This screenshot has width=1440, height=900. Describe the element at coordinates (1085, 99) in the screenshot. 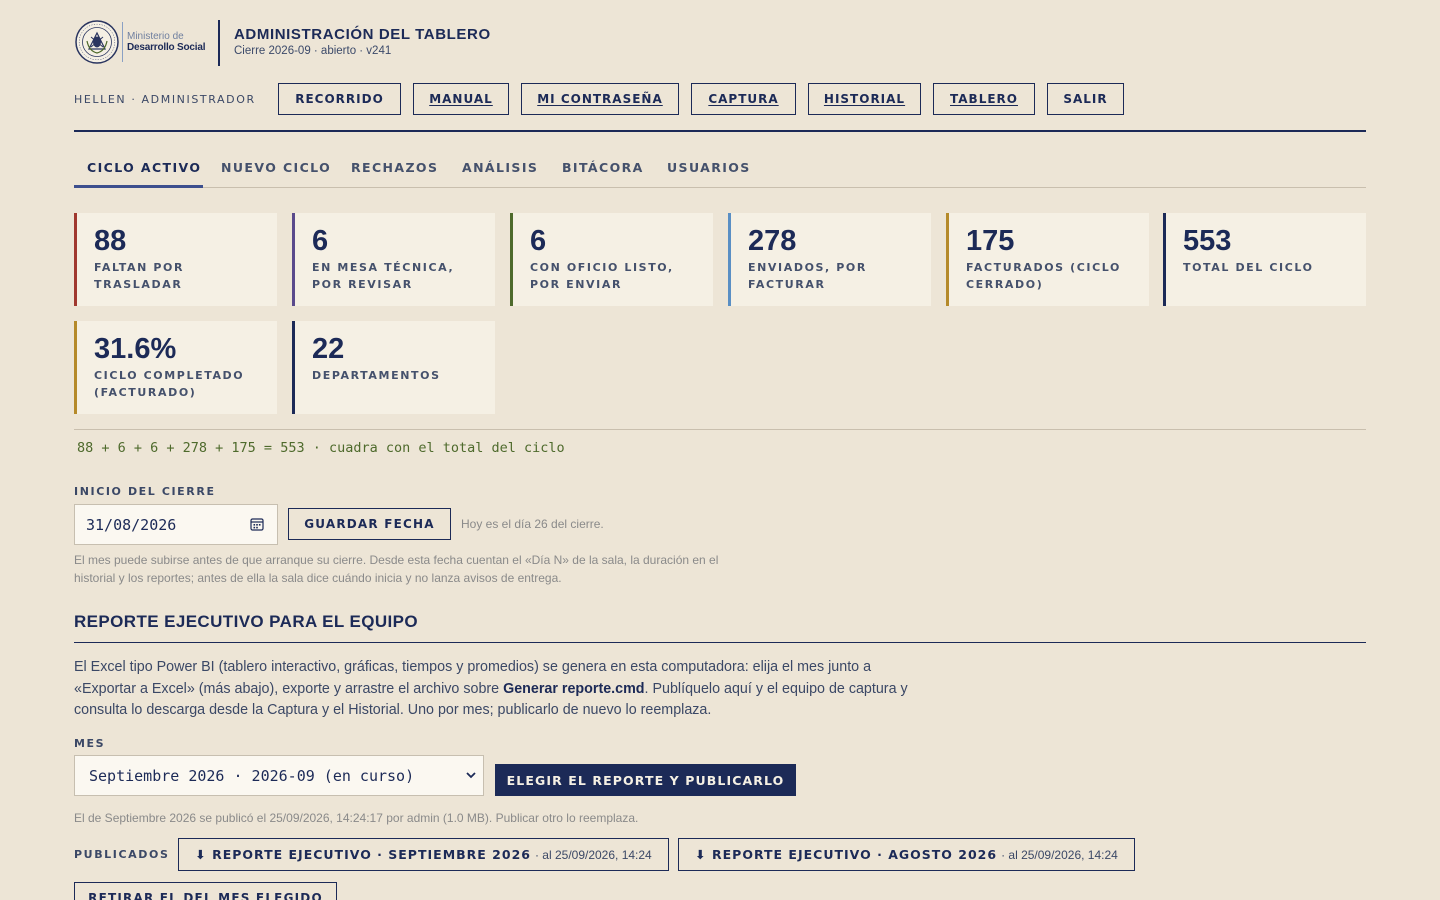

I see `salir-button: SALIR` at that location.